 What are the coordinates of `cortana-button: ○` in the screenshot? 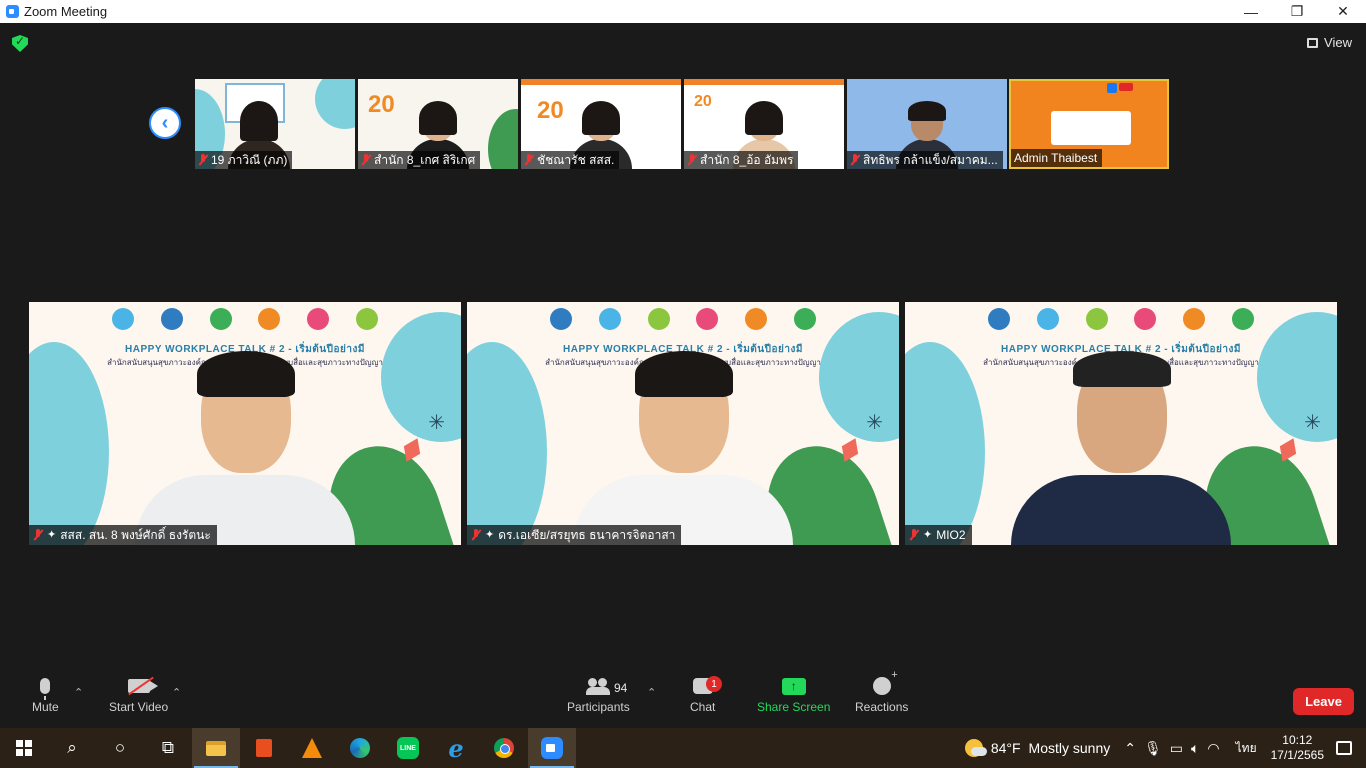 It's located at (120, 748).